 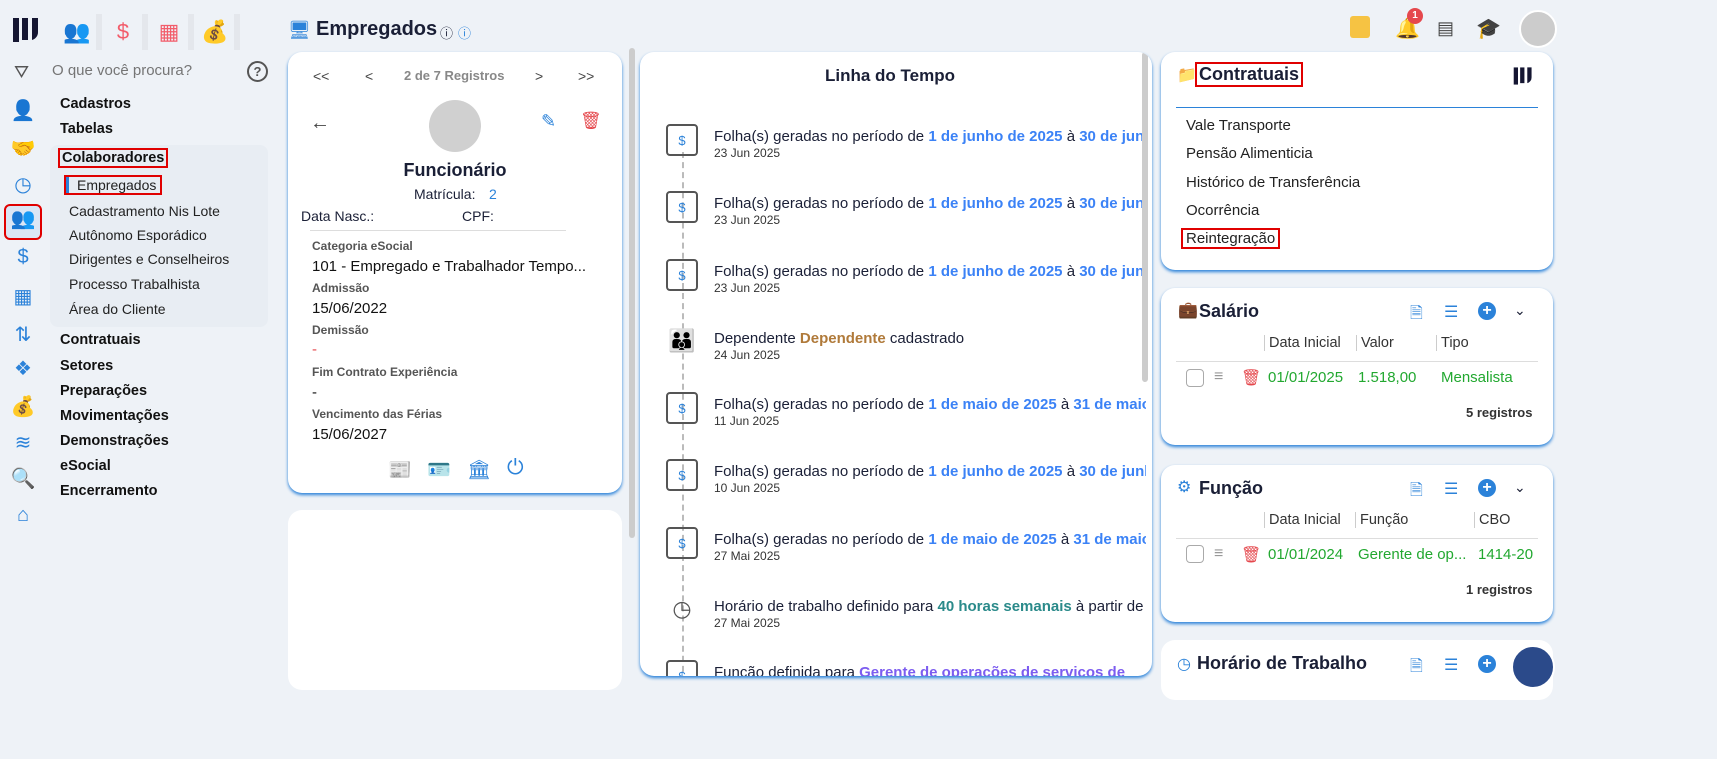 What do you see at coordinates (445, 194) in the screenshot?
I see `matricula-label: Matrícula:` at bounding box center [445, 194].